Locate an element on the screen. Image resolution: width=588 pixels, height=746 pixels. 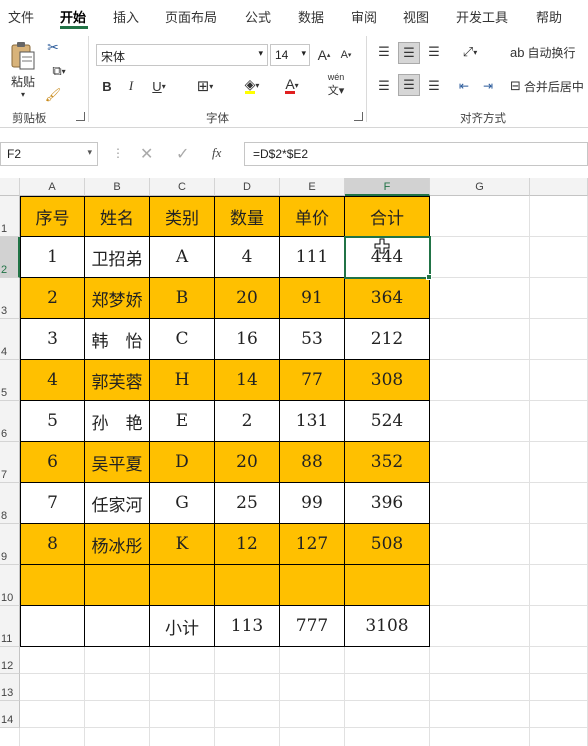
table-header-cell: 序号 is located at coordinates (52, 216).